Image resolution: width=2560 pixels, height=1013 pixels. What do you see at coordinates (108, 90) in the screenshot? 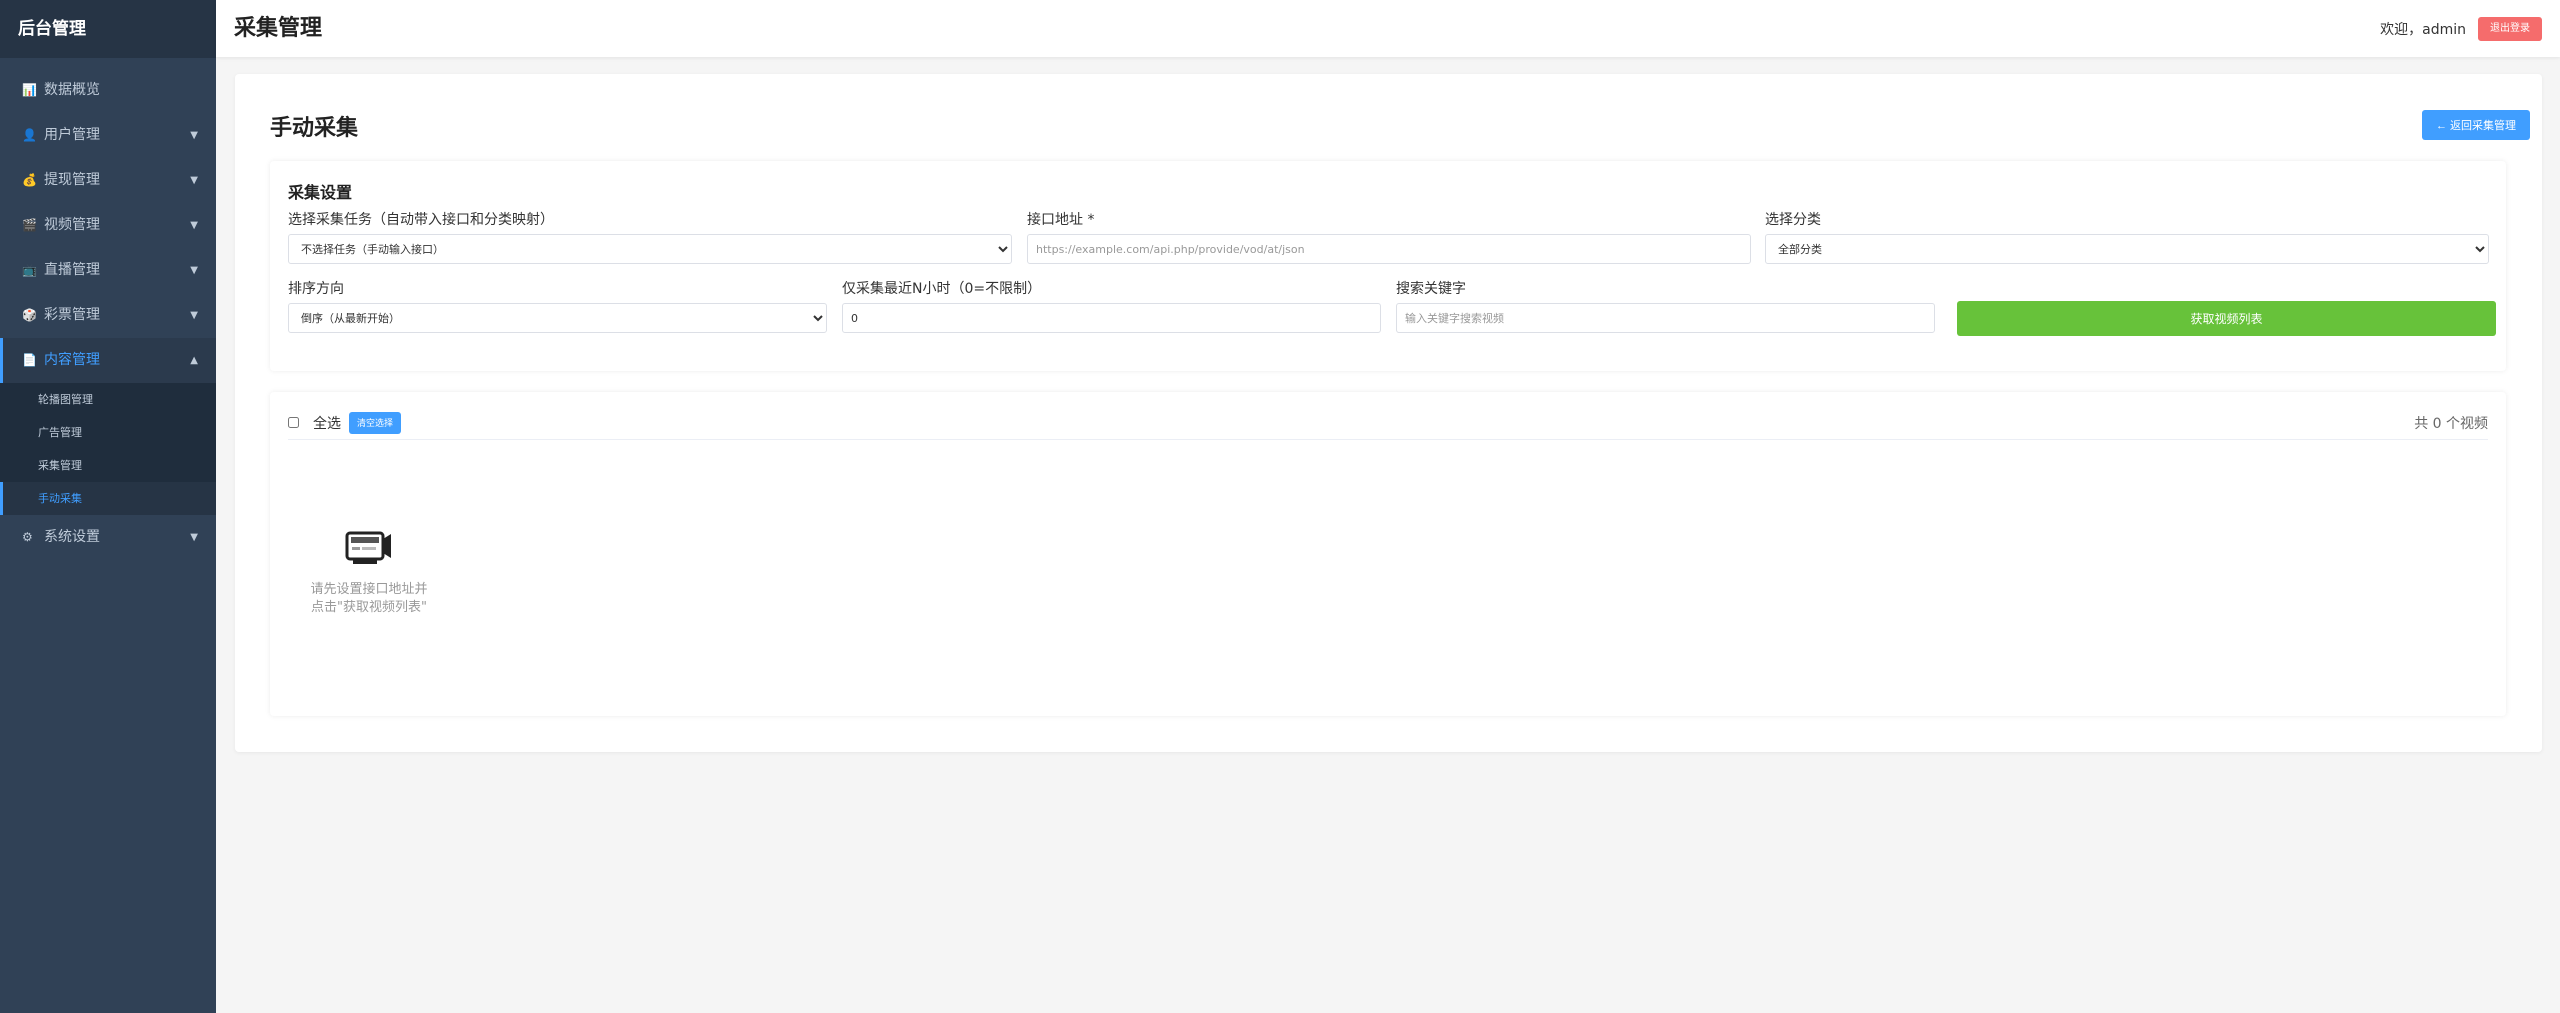
I see `sidebar-item-dashboard: 📊 数据概览` at bounding box center [108, 90].